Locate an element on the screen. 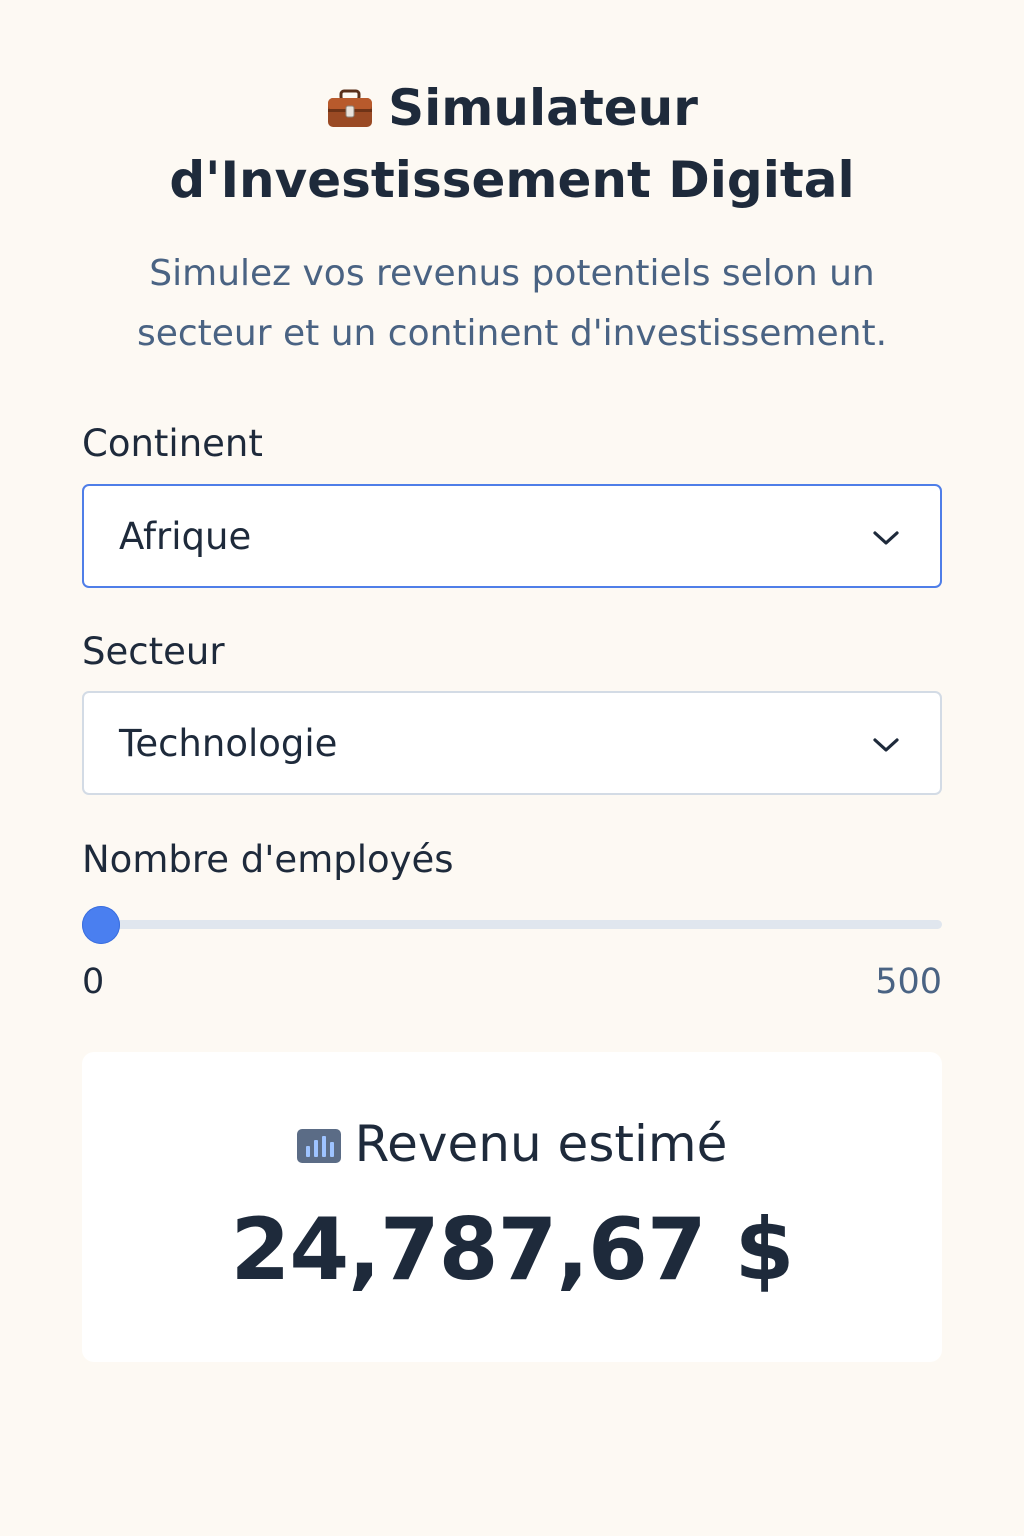  employees-max-label: 500 is located at coordinates (908, 982).